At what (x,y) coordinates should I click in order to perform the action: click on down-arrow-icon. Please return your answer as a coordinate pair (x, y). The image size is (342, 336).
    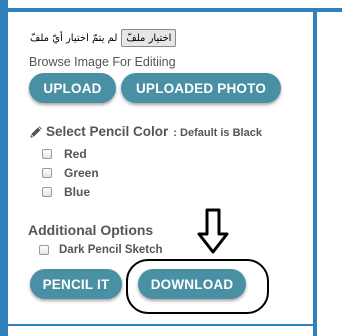
    Looking at the image, I should click on (213, 231).